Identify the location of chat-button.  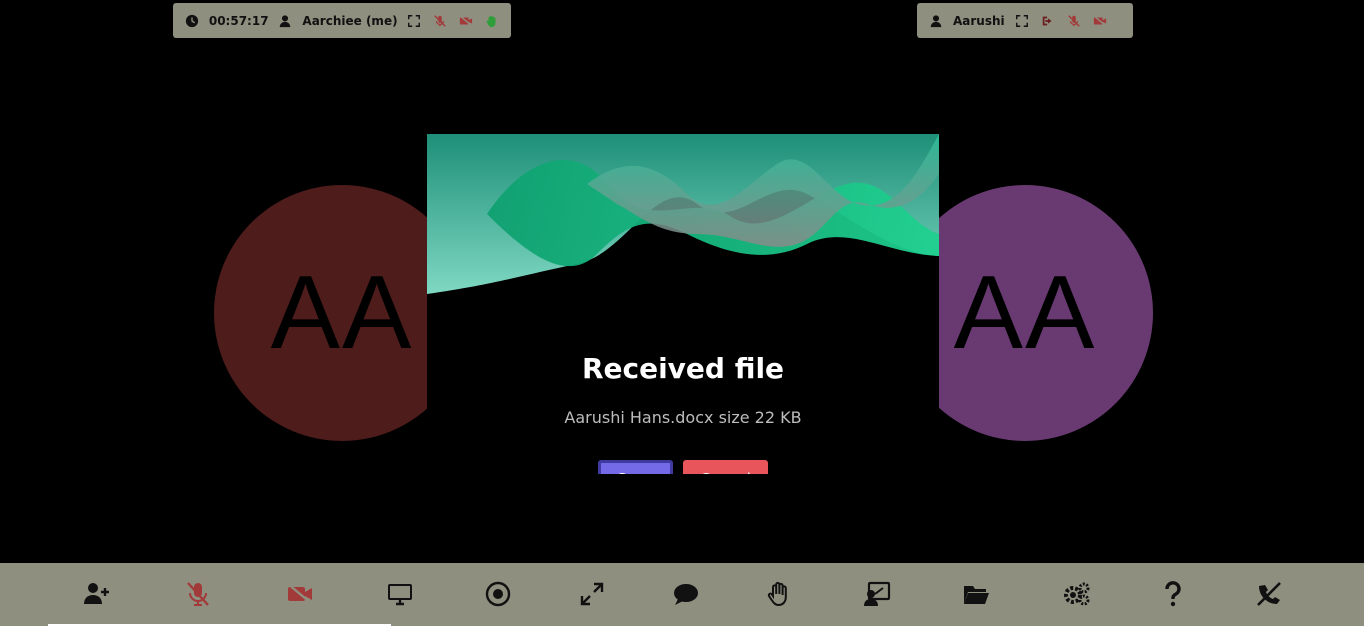
(686, 594).